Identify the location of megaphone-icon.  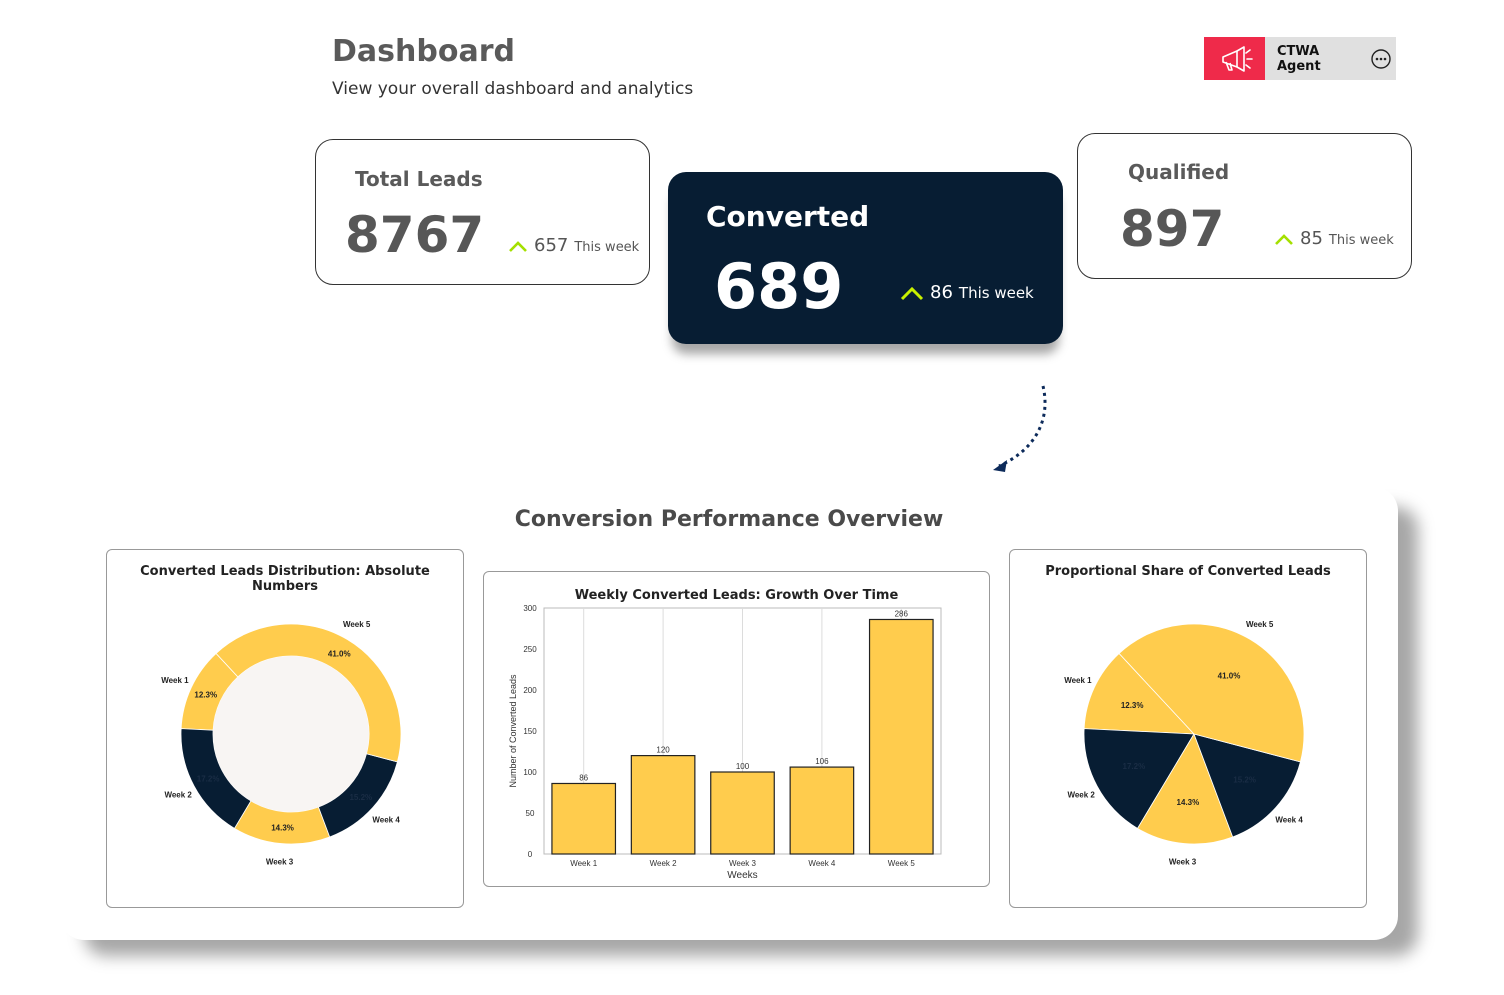
(1234, 58).